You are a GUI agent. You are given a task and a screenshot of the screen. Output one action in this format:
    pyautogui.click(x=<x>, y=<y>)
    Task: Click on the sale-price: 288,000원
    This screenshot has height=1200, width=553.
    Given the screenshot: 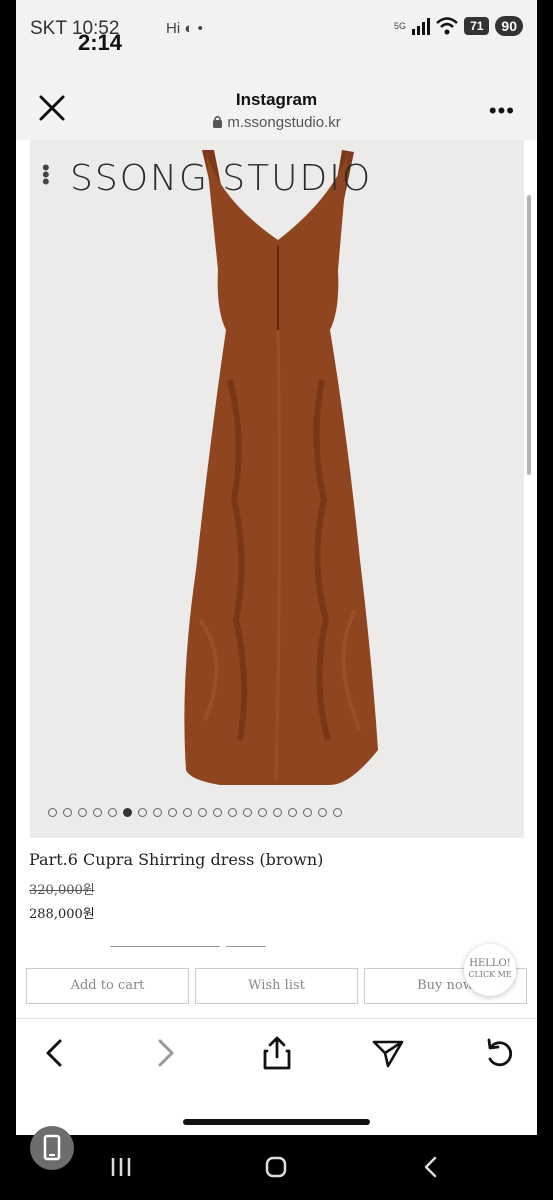 What is the action you would take?
    pyautogui.click(x=62, y=914)
    